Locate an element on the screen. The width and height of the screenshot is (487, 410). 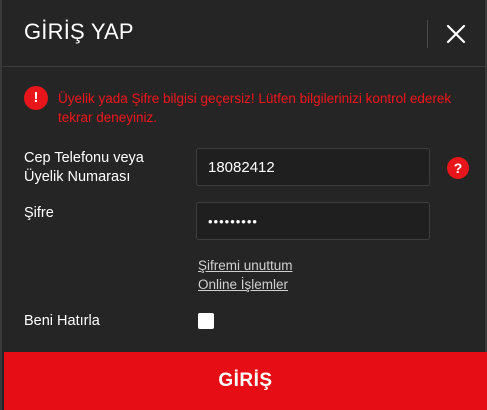
close-icon is located at coordinates (456, 34).